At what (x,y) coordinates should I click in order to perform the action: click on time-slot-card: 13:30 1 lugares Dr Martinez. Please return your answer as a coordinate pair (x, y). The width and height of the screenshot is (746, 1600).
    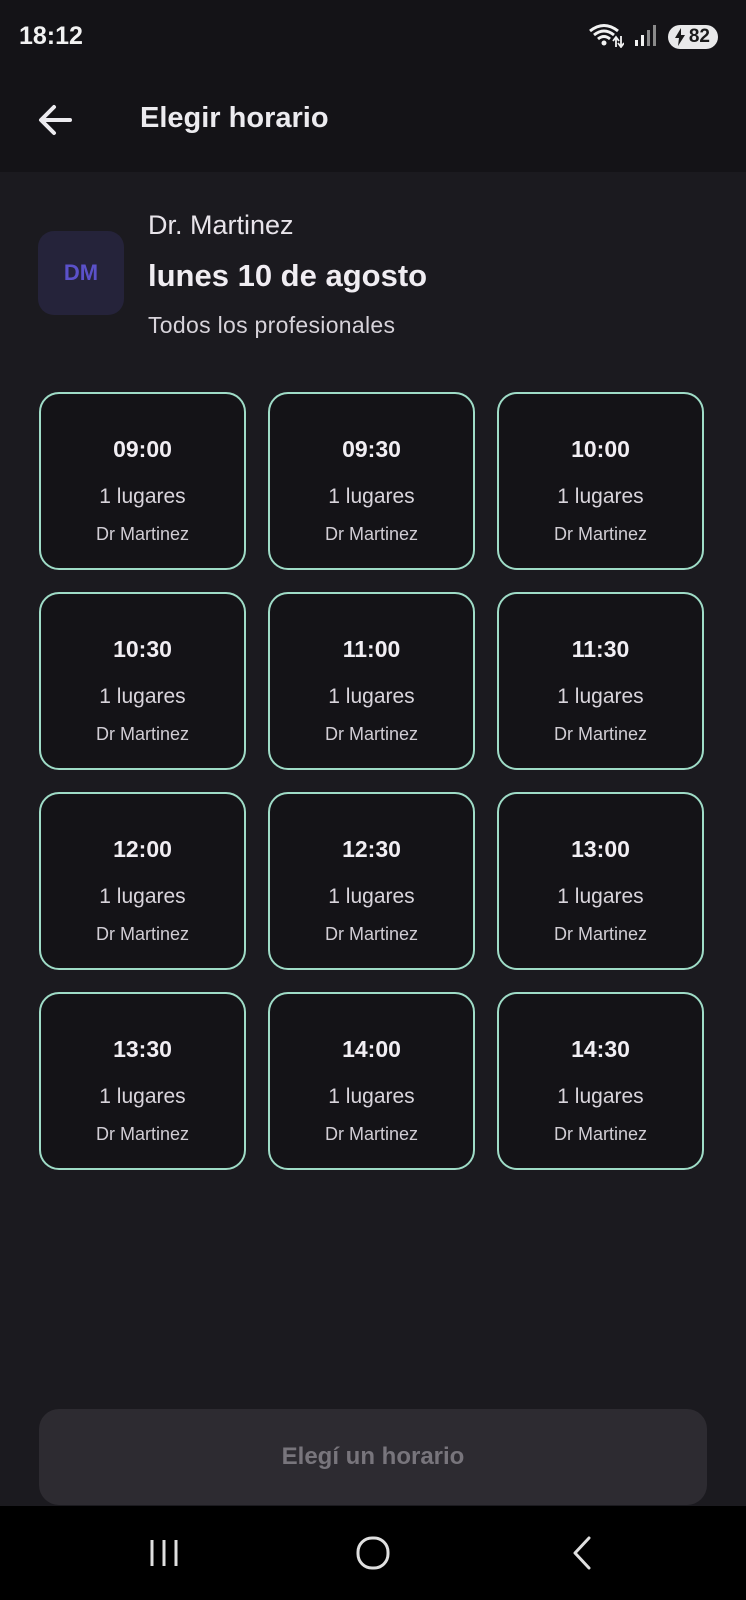
    Looking at the image, I should click on (142, 1081).